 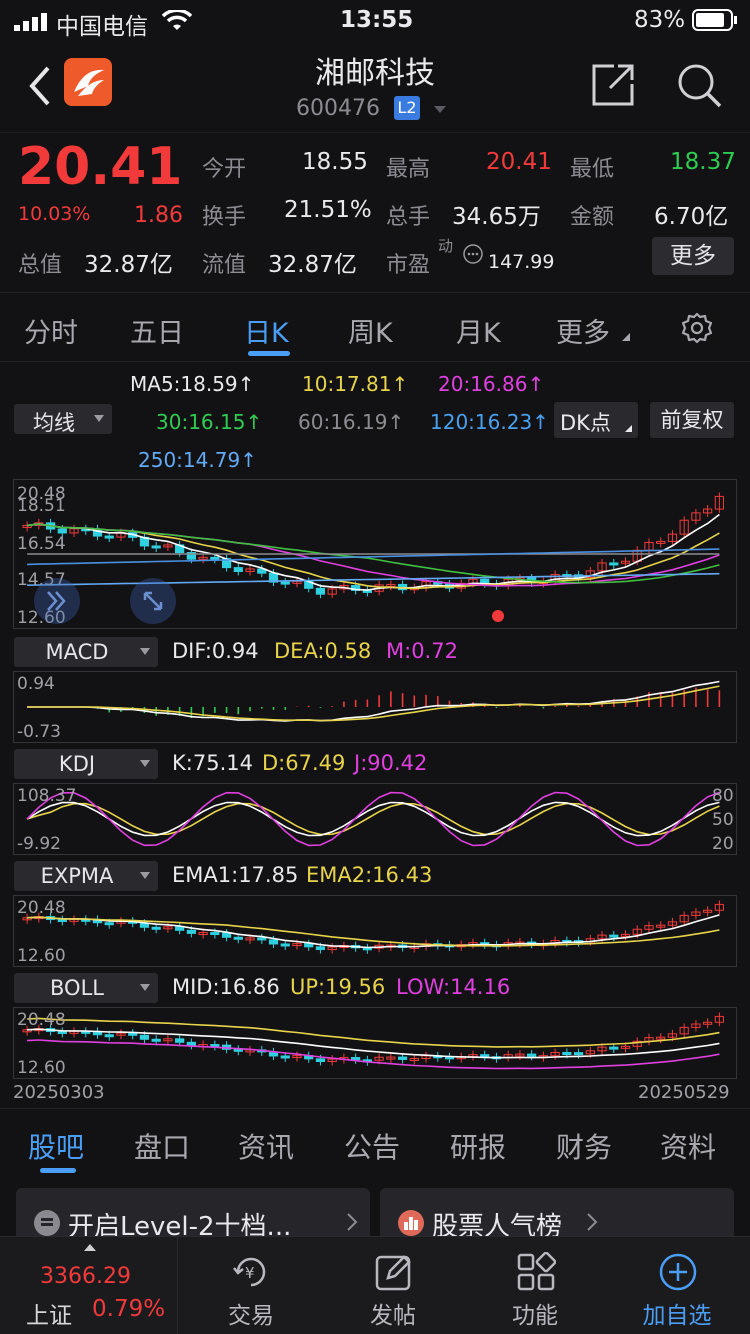 I want to click on tab-profile: 资料, so click(x=688, y=1146).